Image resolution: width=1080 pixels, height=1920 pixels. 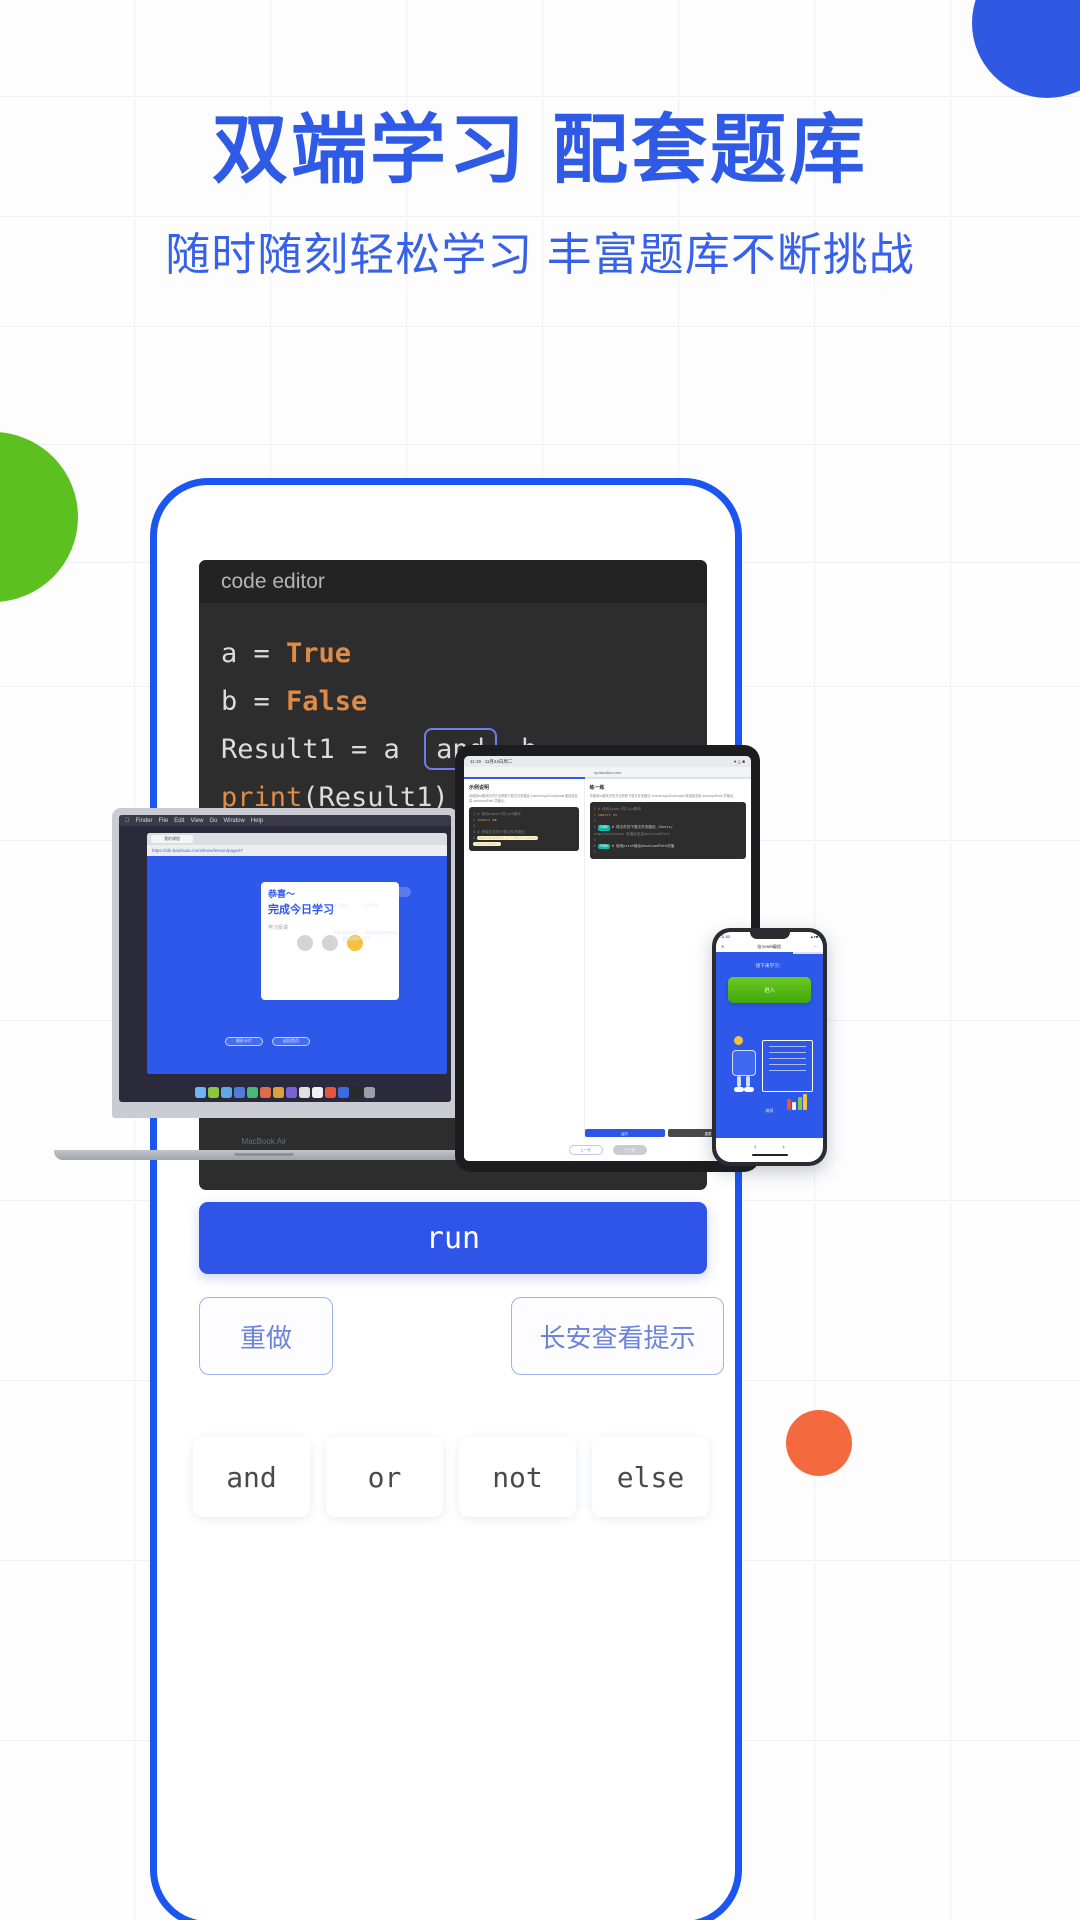 I want to click on share-card-button: 图形卡片, so click(x=244, y=1041).